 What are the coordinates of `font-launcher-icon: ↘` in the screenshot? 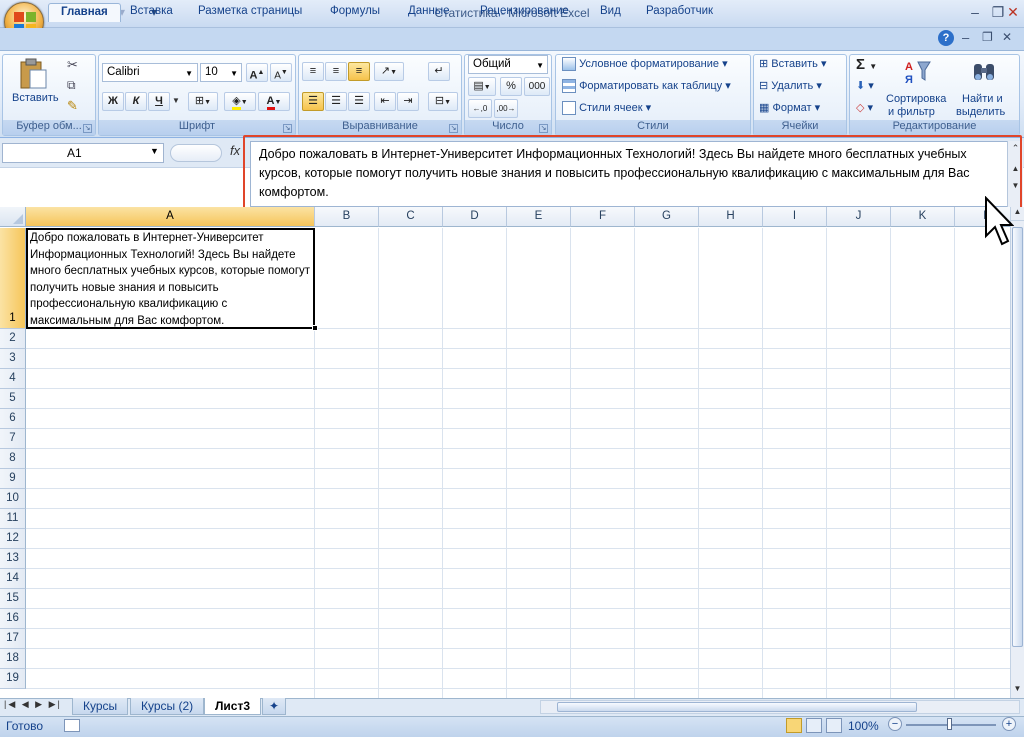 It's located at (287, 128).